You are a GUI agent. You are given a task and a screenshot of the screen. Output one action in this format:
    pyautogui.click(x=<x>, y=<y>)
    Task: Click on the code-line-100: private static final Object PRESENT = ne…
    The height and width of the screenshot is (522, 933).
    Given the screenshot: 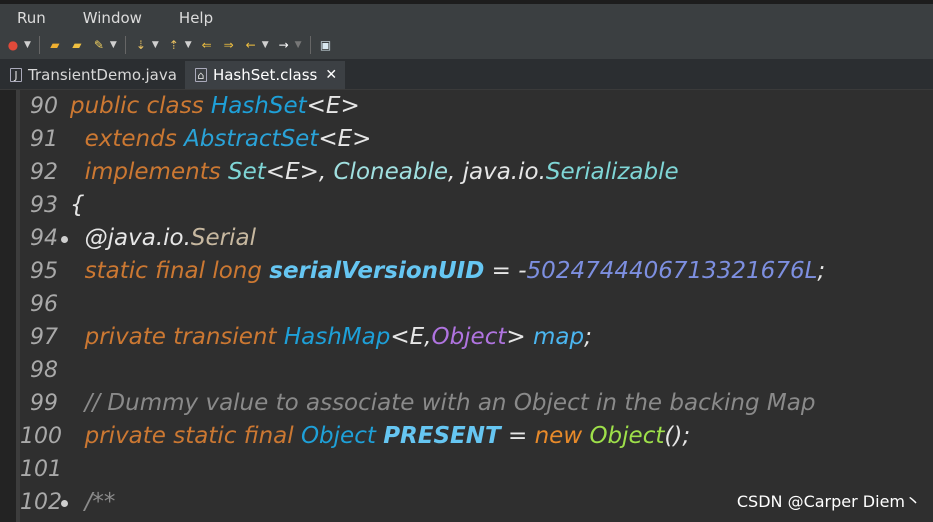 What is the action you would take?
    pyautogui.click(x=387, y=436)
    